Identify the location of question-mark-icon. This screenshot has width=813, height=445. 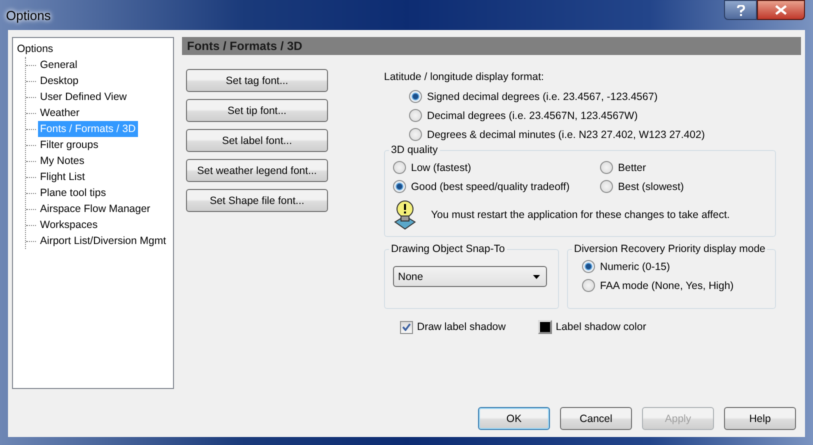
(740, 10).